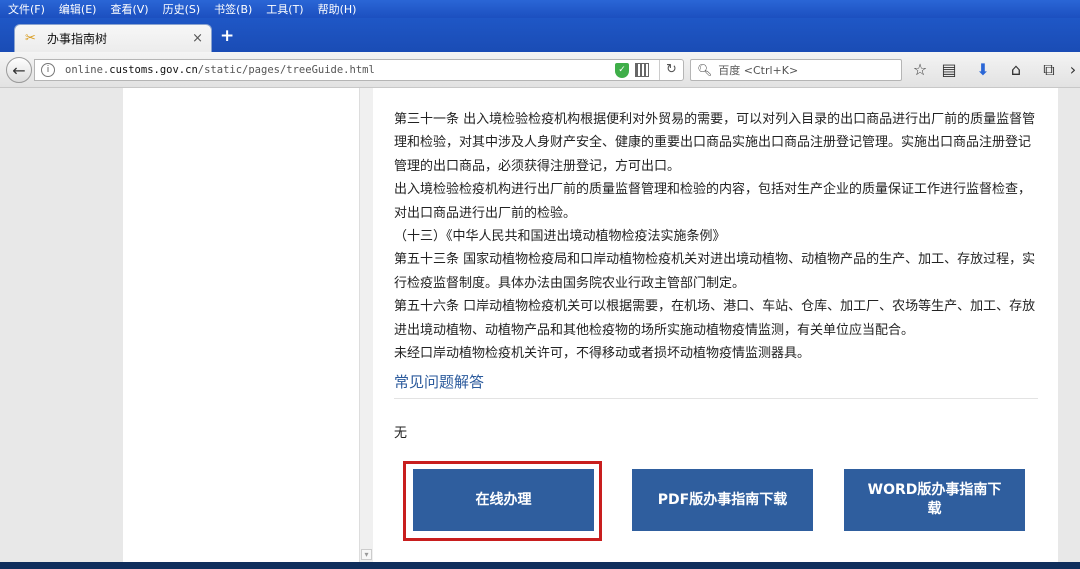 Image resolution: width=1080 pixels, height=569 pixels. Describe the element at coordinates (1049, 70) in the screenshot. I see `screenshot-icon: ⧉` at that location.